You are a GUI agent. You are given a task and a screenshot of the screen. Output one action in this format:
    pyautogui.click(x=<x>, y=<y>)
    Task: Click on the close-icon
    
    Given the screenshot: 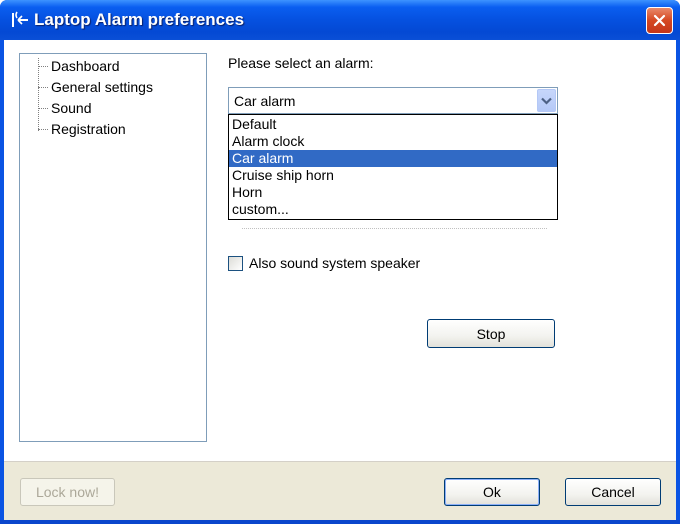 What is the action you would take?
    pyautogui.click(x=659, y=20)
    